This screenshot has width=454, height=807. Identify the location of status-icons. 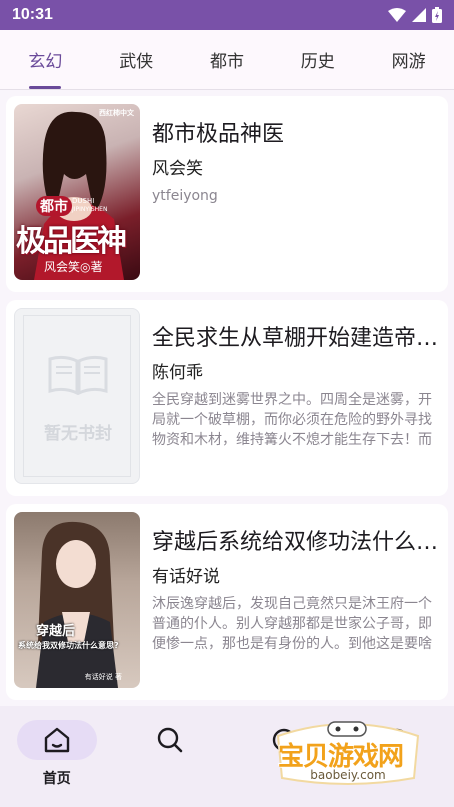
(415, 15).